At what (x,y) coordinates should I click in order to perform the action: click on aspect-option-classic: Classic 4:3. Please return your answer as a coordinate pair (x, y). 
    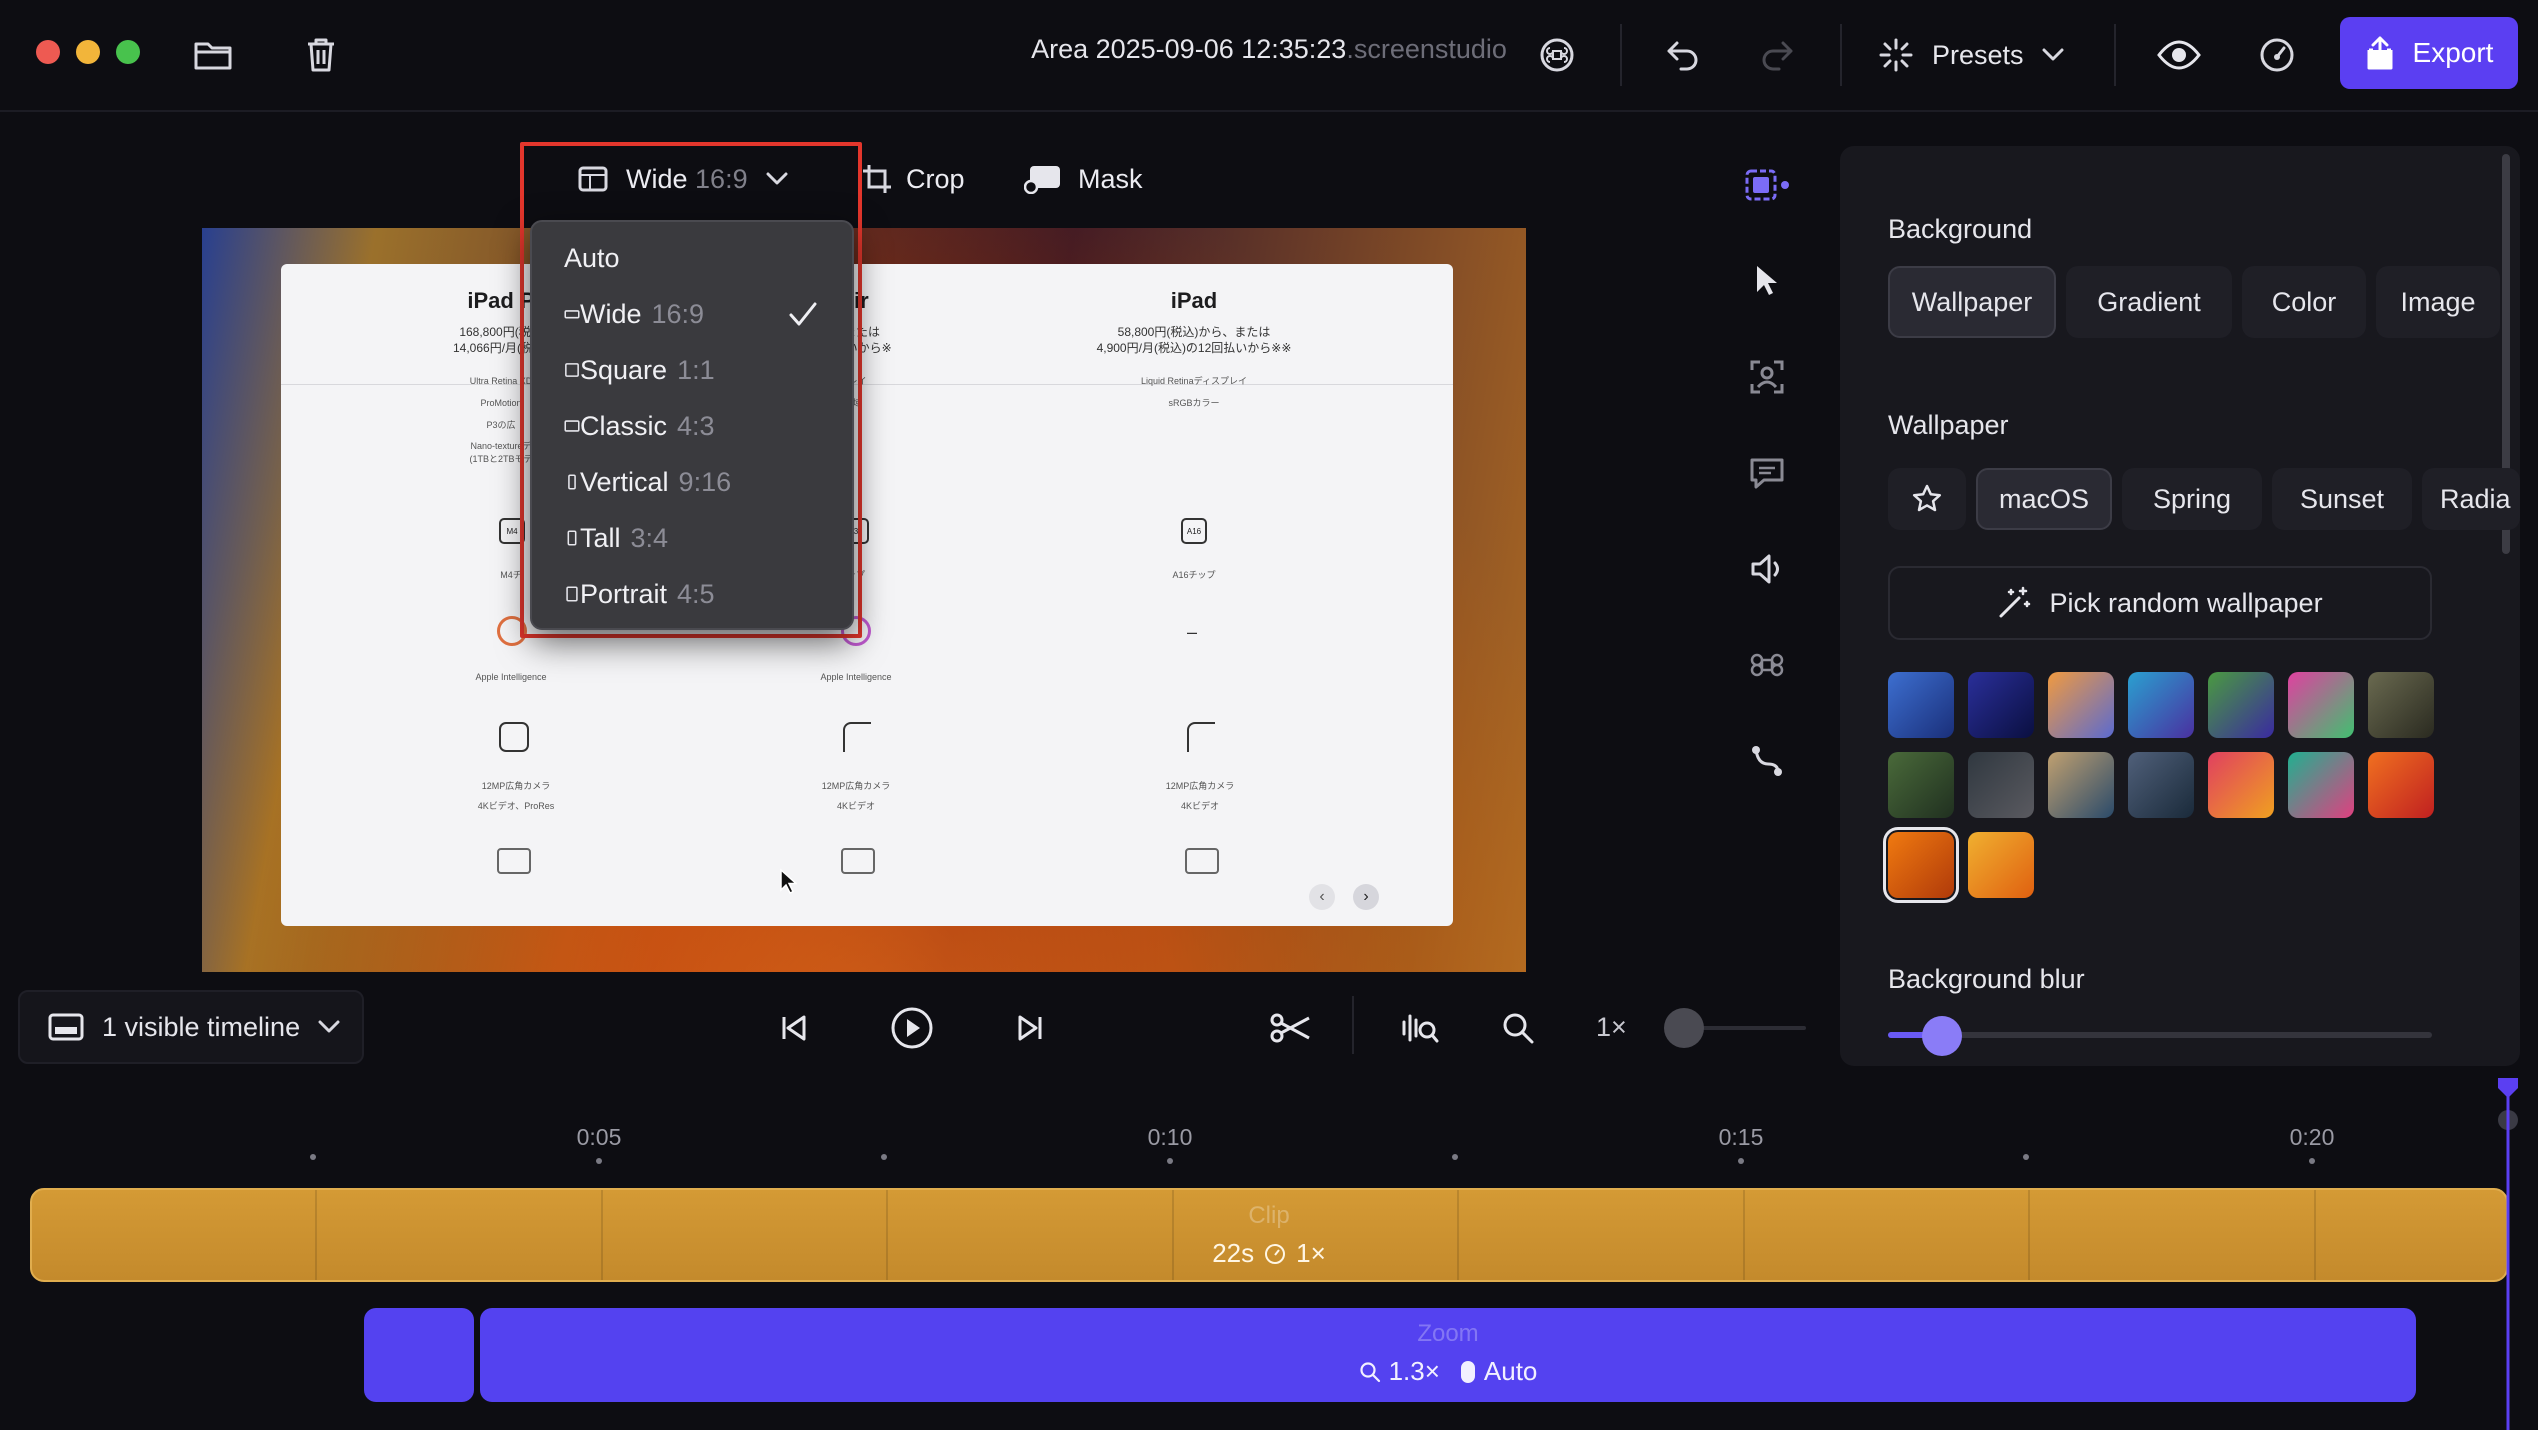
    Looking at the image, I should click on (692, 426).